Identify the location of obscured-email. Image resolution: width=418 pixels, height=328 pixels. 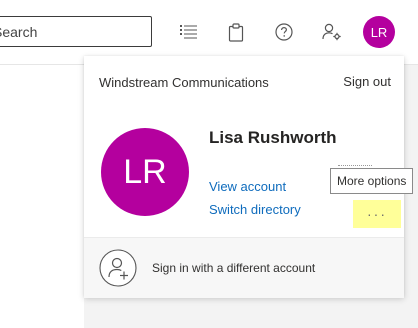
(355, 166).